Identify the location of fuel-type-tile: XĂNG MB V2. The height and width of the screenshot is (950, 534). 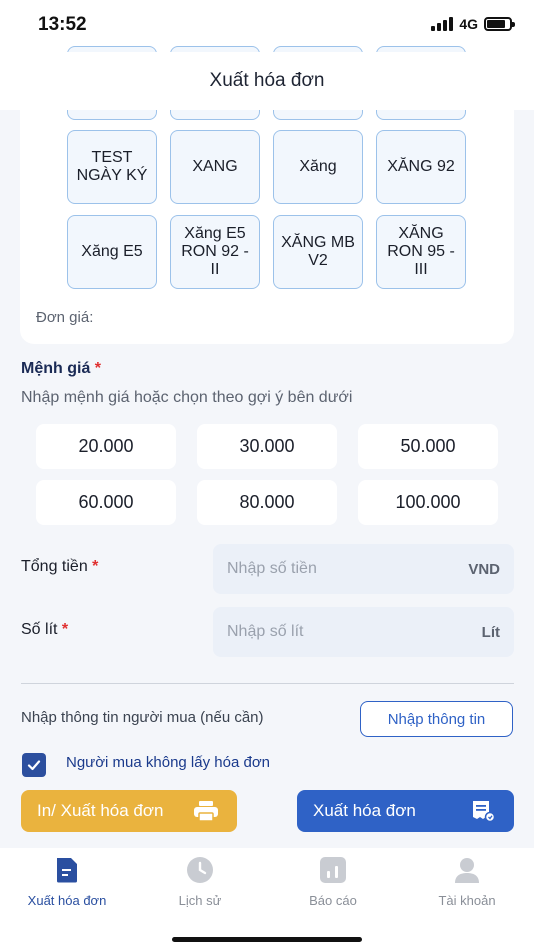
(318, 252).